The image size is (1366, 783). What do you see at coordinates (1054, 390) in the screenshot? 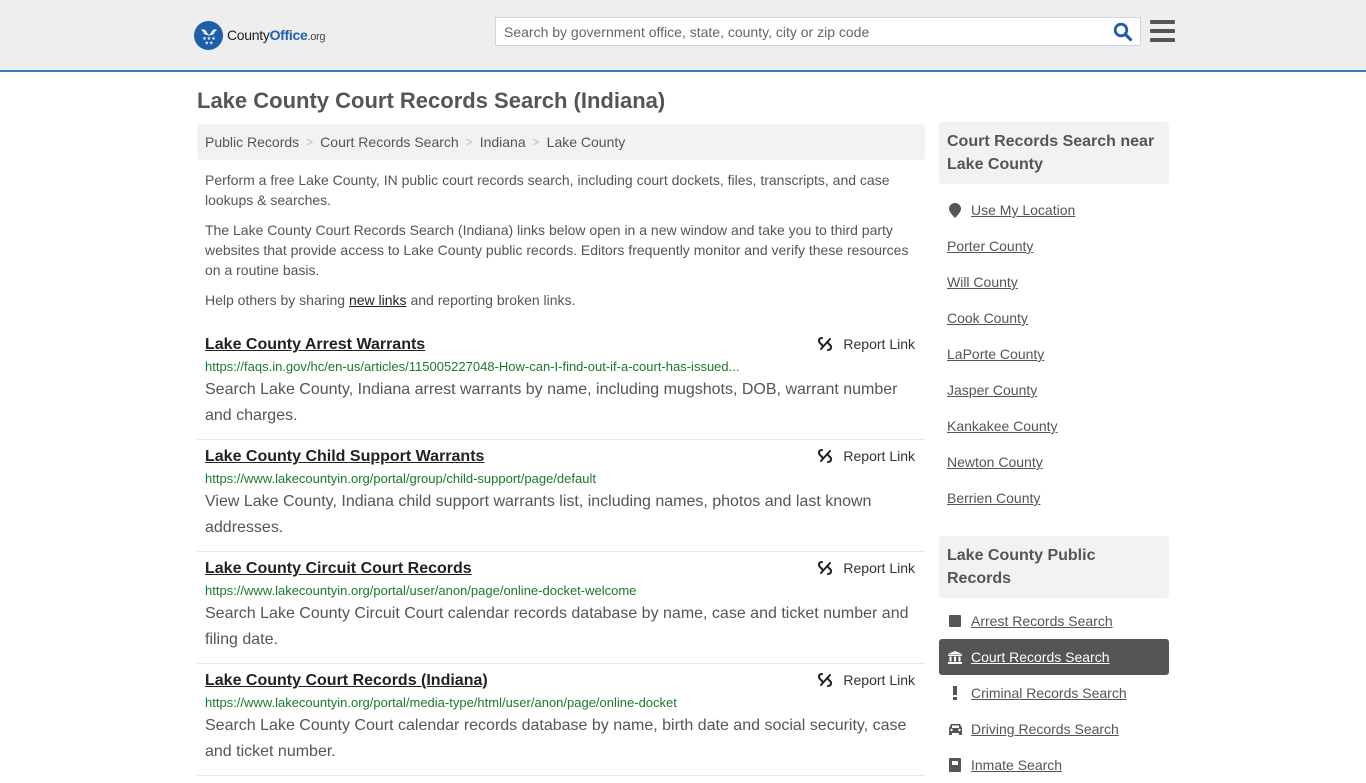
I see `nearby-county-item: Jasper County` at bounding box center [1054, 390].